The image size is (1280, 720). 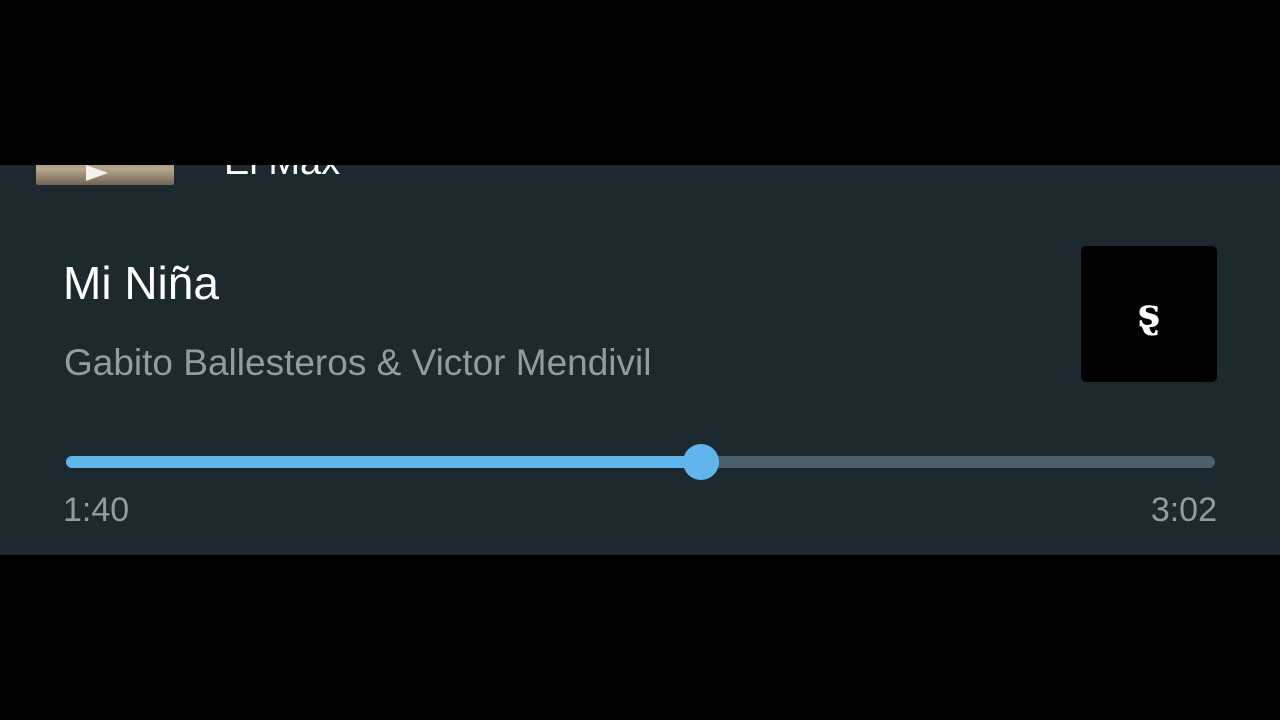 I want to click on album-logo-icon: ȿ, so click(x=1149, y=313).